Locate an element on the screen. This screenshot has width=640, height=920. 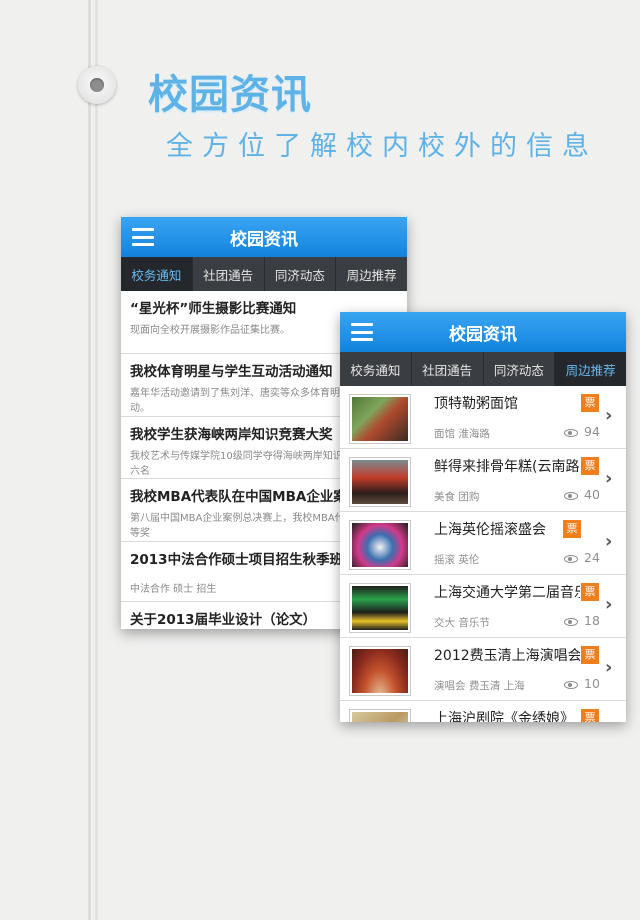
timeline-rail is located at coordinates (89, 460).